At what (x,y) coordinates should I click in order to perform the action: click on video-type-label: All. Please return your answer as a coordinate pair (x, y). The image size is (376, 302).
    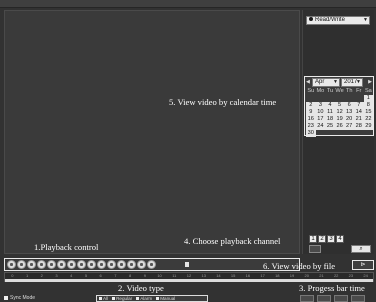
    Looking at the image, I should click on (106, 298).